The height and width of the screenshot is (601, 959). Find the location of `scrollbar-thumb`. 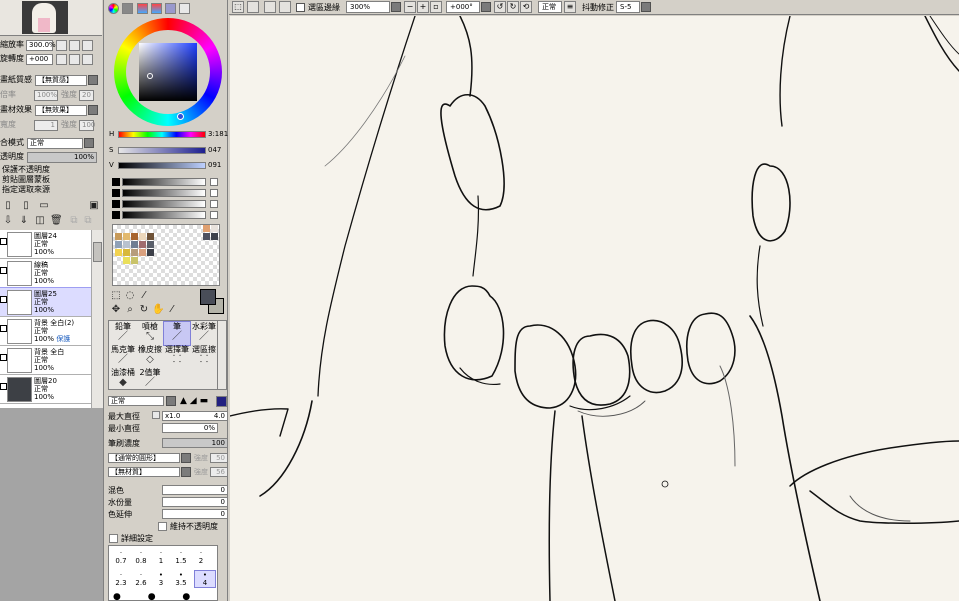

scrollbar-thumb is located at coordinates (97, 252).